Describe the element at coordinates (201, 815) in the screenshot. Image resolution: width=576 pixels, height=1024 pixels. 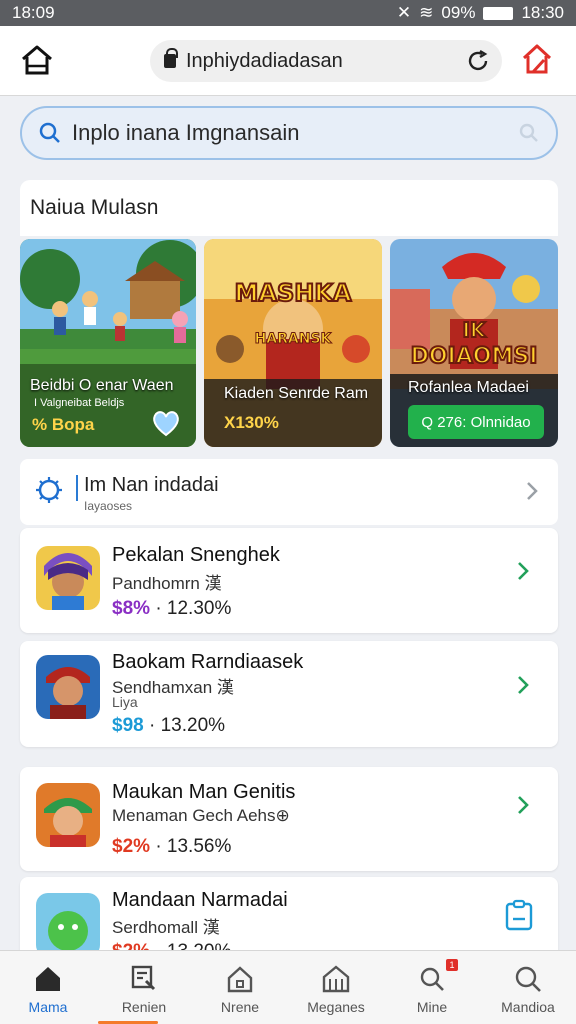
I see `item-3-subtitle: Menaman Gech Aehs⊕` at that location.